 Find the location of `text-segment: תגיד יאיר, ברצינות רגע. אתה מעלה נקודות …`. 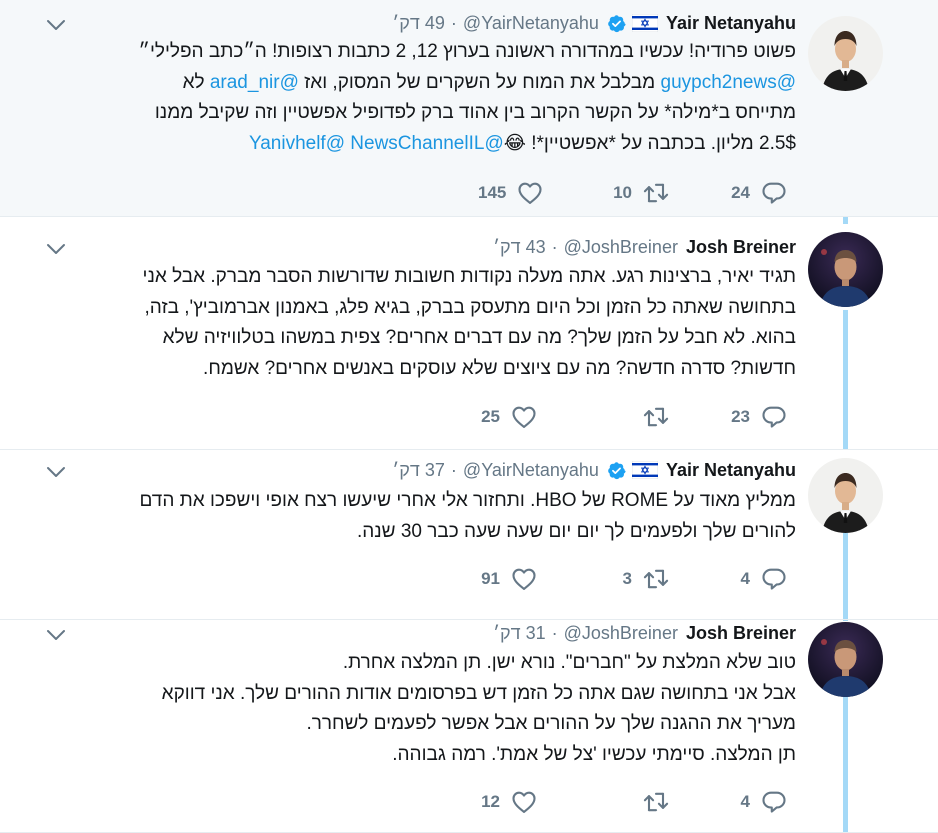

text-segment: תגיד יאיר, ברצינות רגע. אתה מעלה נקודות … is located at coordinates (469, 276).